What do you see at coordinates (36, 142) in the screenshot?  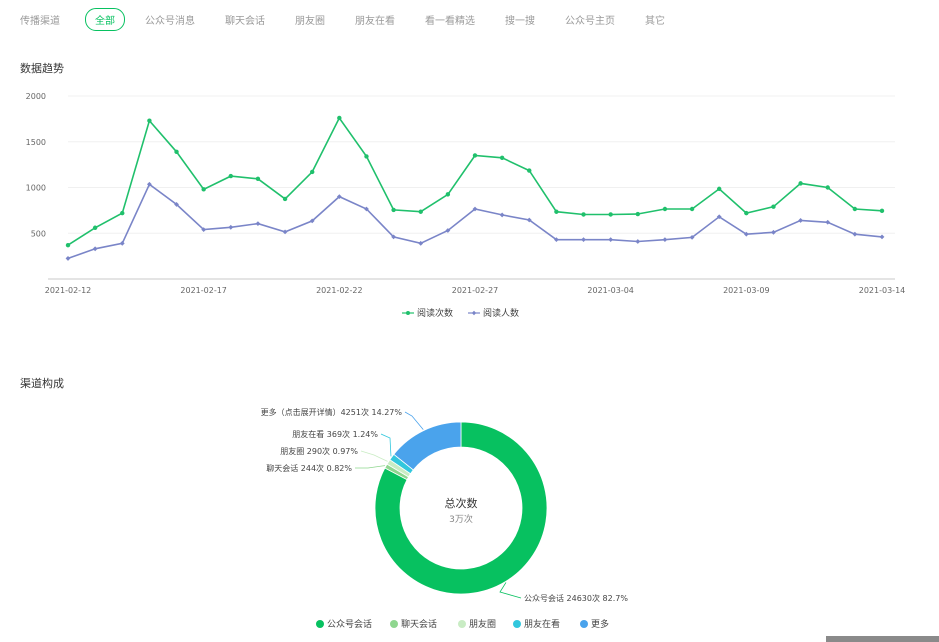 I see `y-tick-label: 1500` at bounding box center [36, 142].